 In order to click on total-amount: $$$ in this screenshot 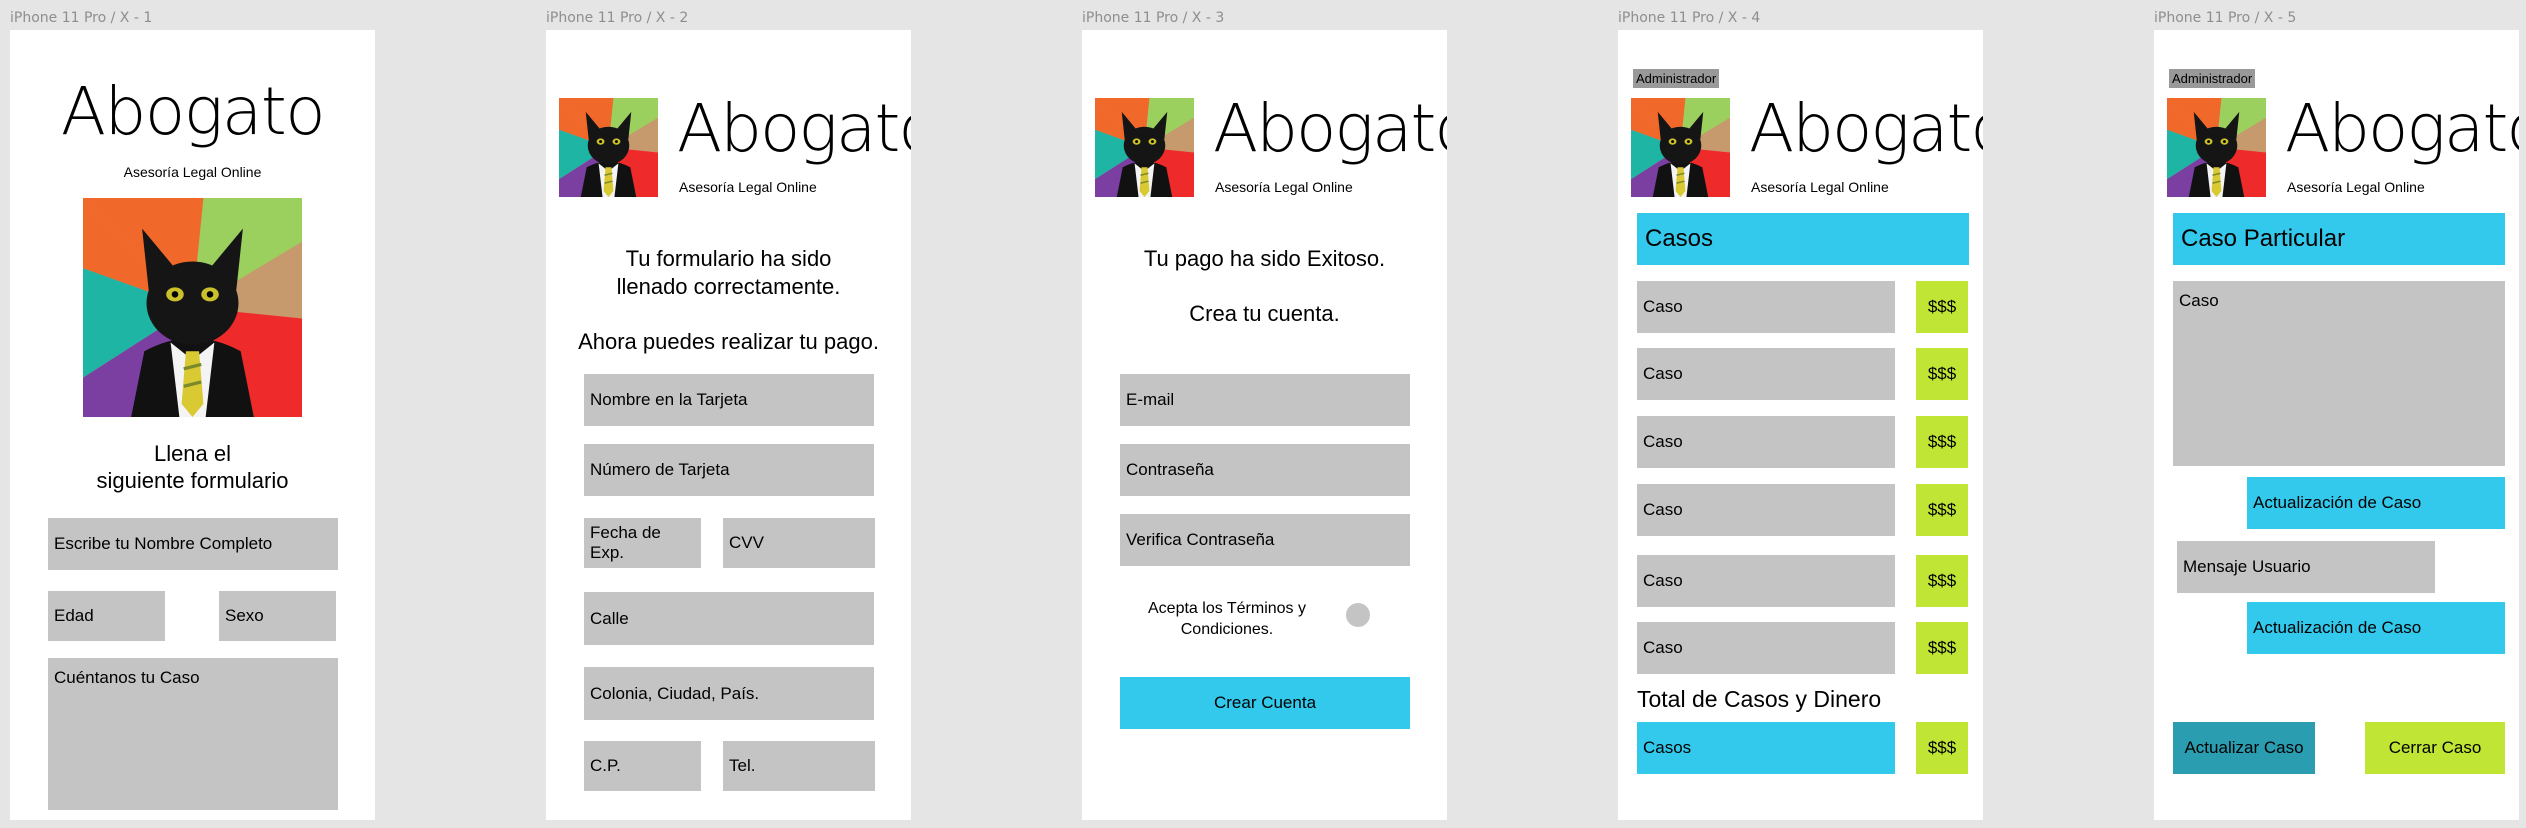, I will do `click(1942, 748)`.